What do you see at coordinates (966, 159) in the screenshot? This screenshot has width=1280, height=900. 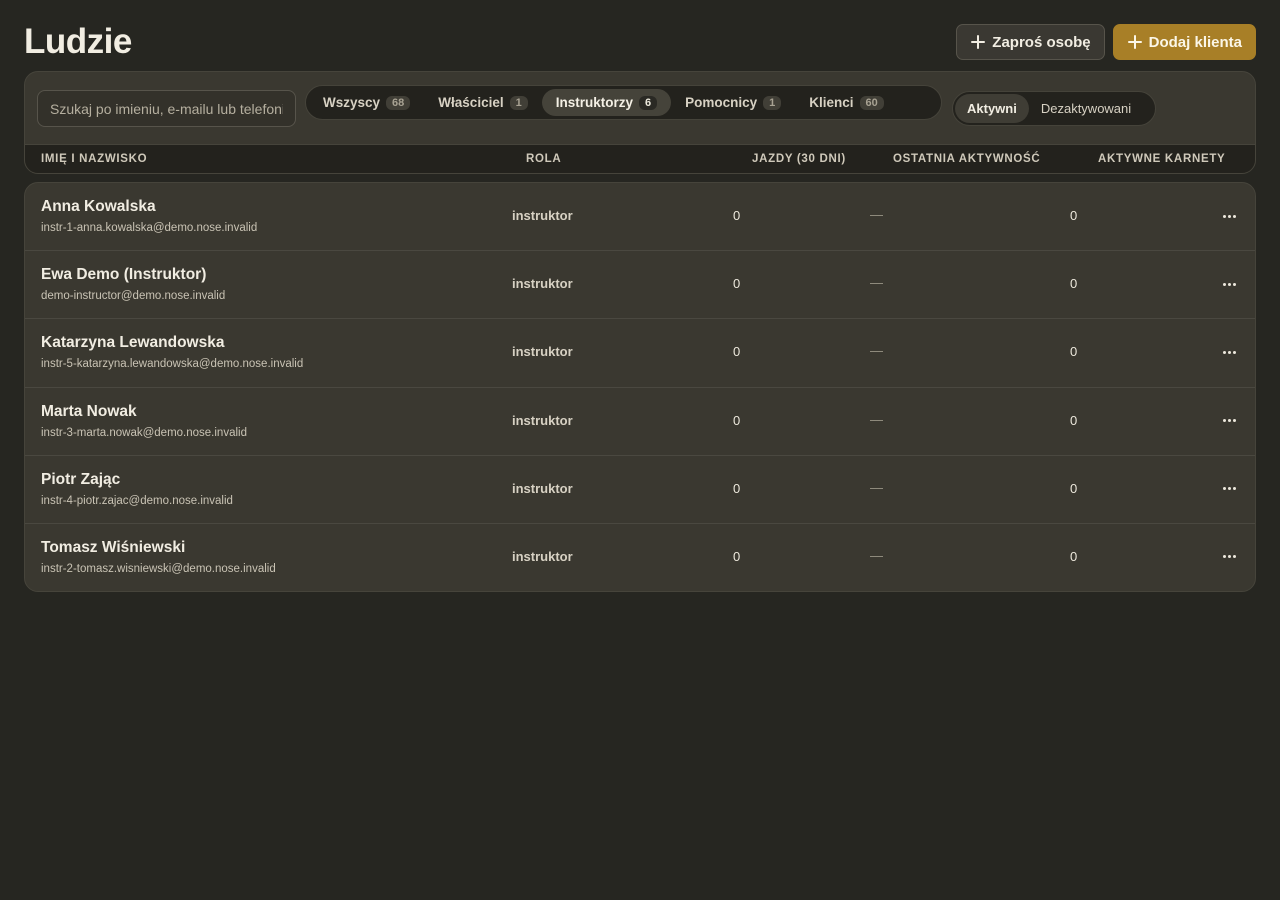 I see `column-header-last-activity: OSTATNIA AKTYWNOŚĆ` at bounding box center [966, 159].